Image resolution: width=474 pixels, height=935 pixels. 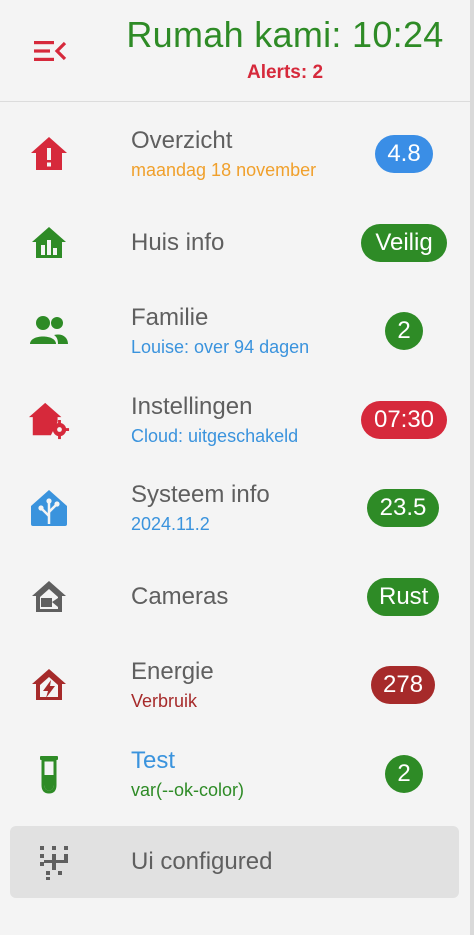 What do you see at coordinates (403, 508) in the screenshot?
I see `status-badge: 23.5` at bounding box center [403, 508].